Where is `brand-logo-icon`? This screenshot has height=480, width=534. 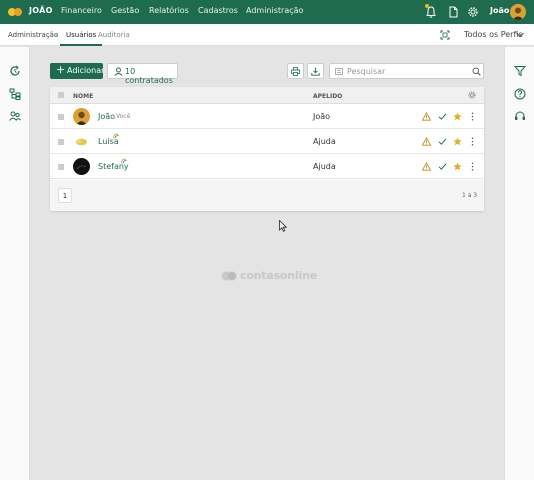
brand-logo-icon is located at coordinates (15, 12).